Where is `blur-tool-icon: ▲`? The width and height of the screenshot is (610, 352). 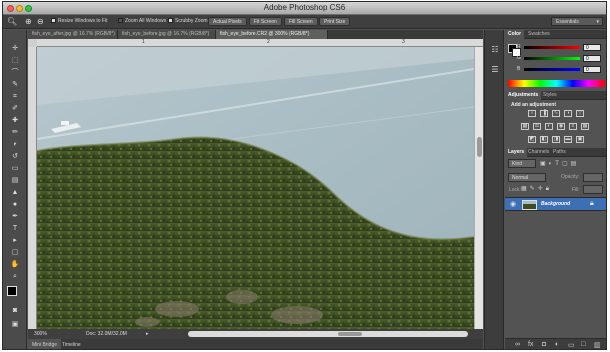 blur-tool-icon: ▲ is located at coordinates (15, 193).